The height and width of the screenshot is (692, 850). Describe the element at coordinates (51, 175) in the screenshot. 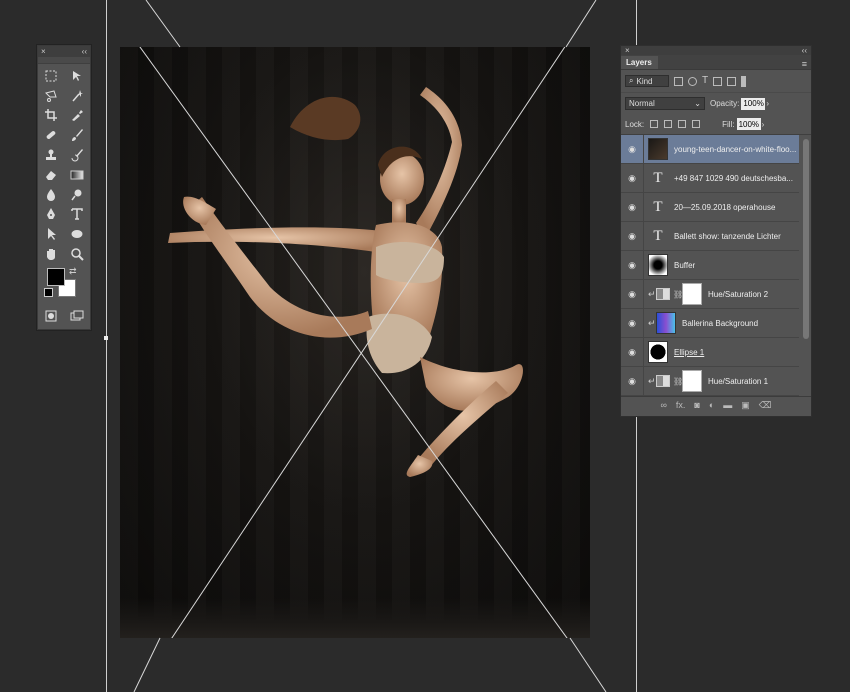

I see `eraser-icon` at that location.